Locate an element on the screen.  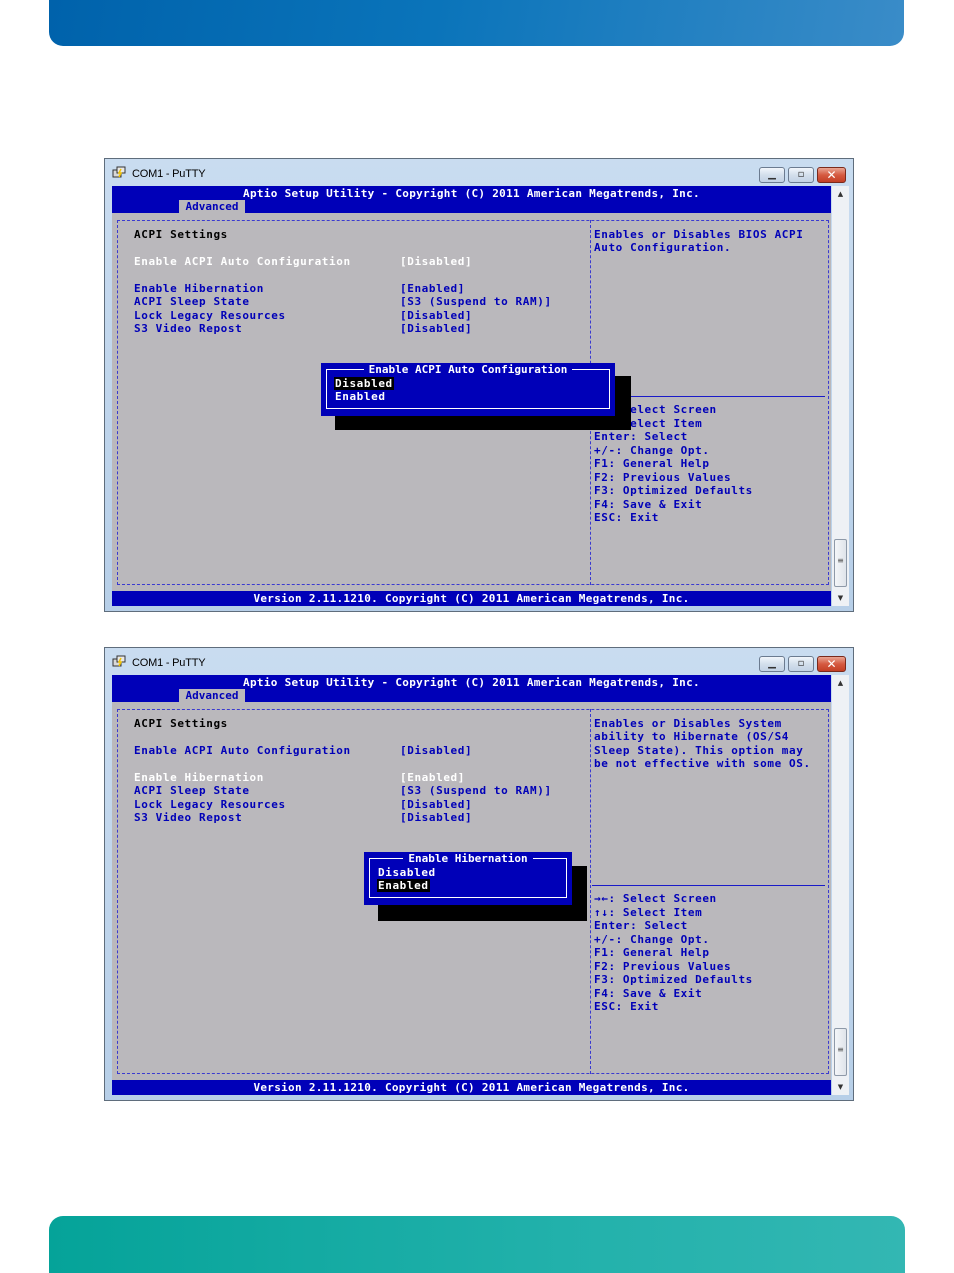
help-text-line: Sleep State). This option may is located at coordinates (699, 750).